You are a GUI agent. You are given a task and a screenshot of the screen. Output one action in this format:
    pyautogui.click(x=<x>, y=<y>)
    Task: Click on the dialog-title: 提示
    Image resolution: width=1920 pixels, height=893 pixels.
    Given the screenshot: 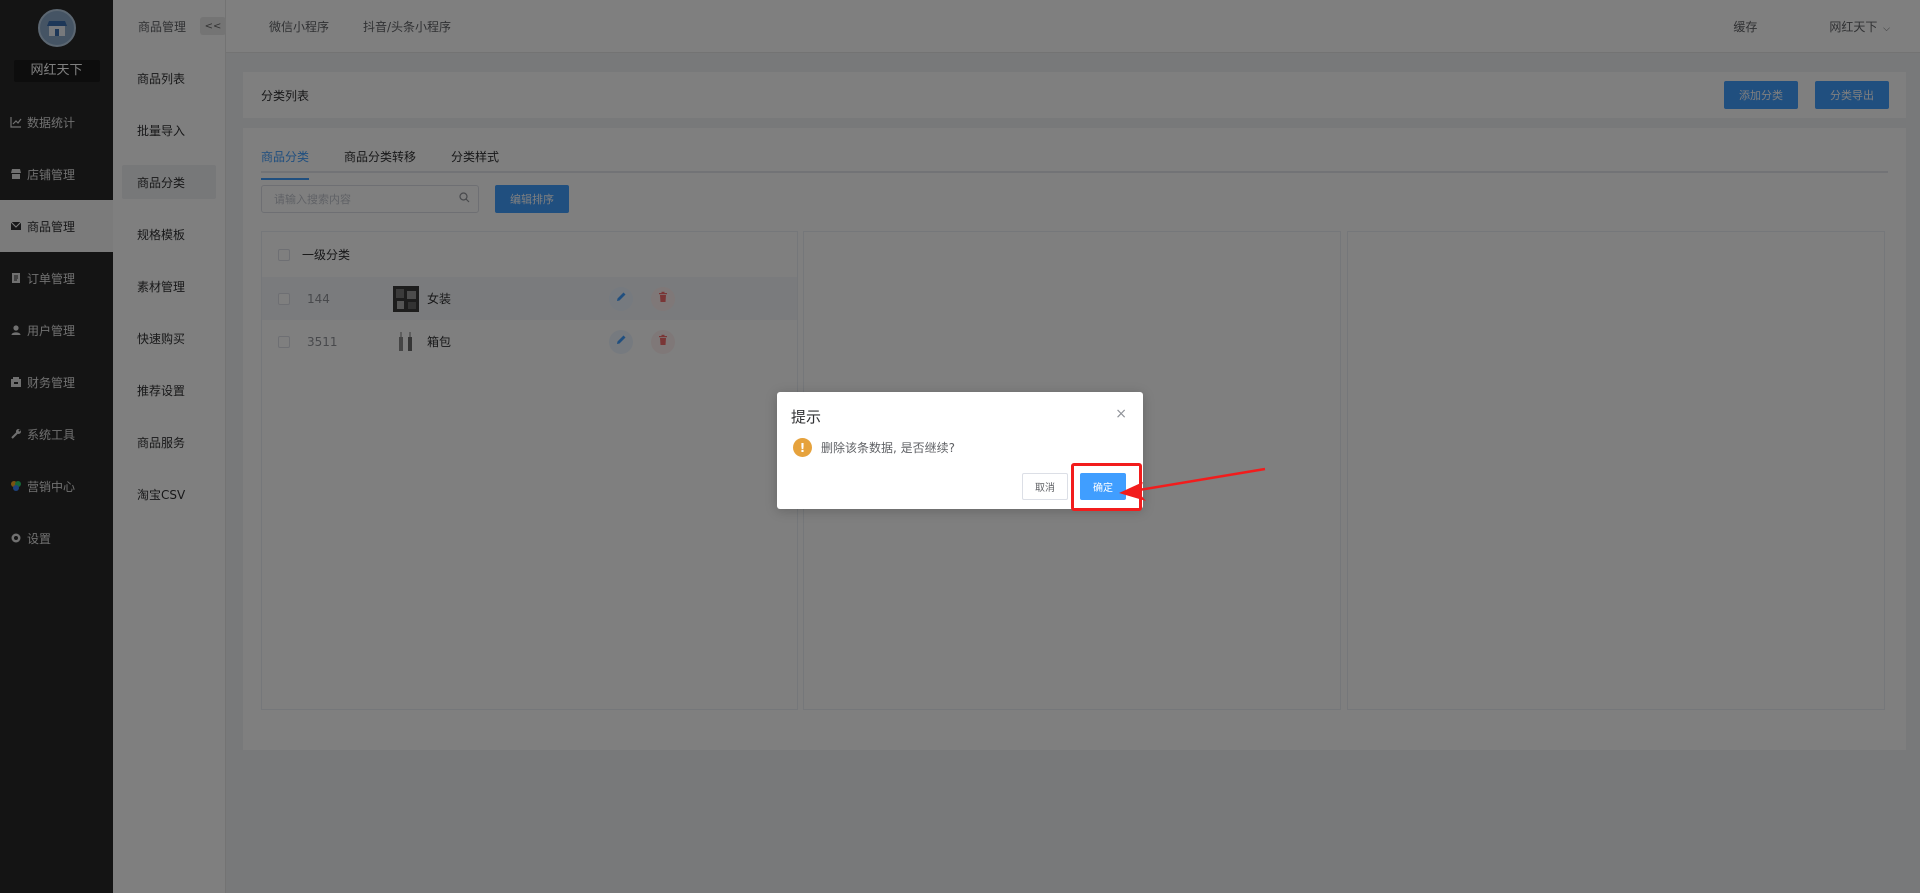 What is the action you would take?
    pyautogui.click(x=806, y=417)
    